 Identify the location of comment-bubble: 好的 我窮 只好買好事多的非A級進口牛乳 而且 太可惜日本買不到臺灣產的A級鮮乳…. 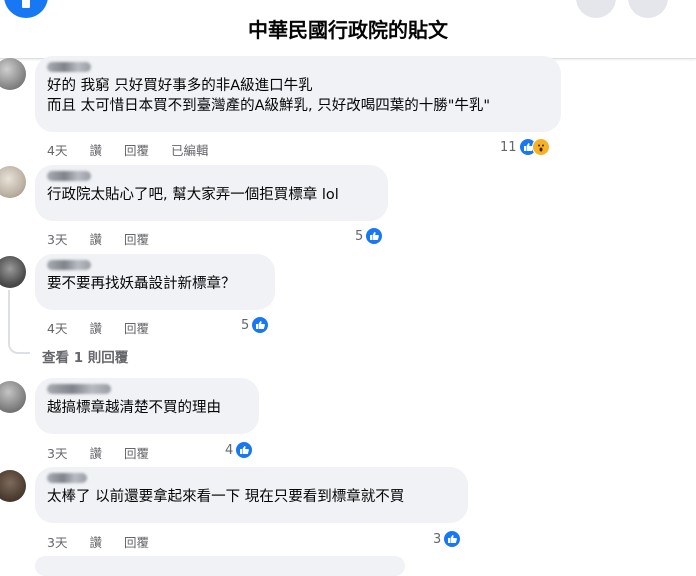
(298, 94).